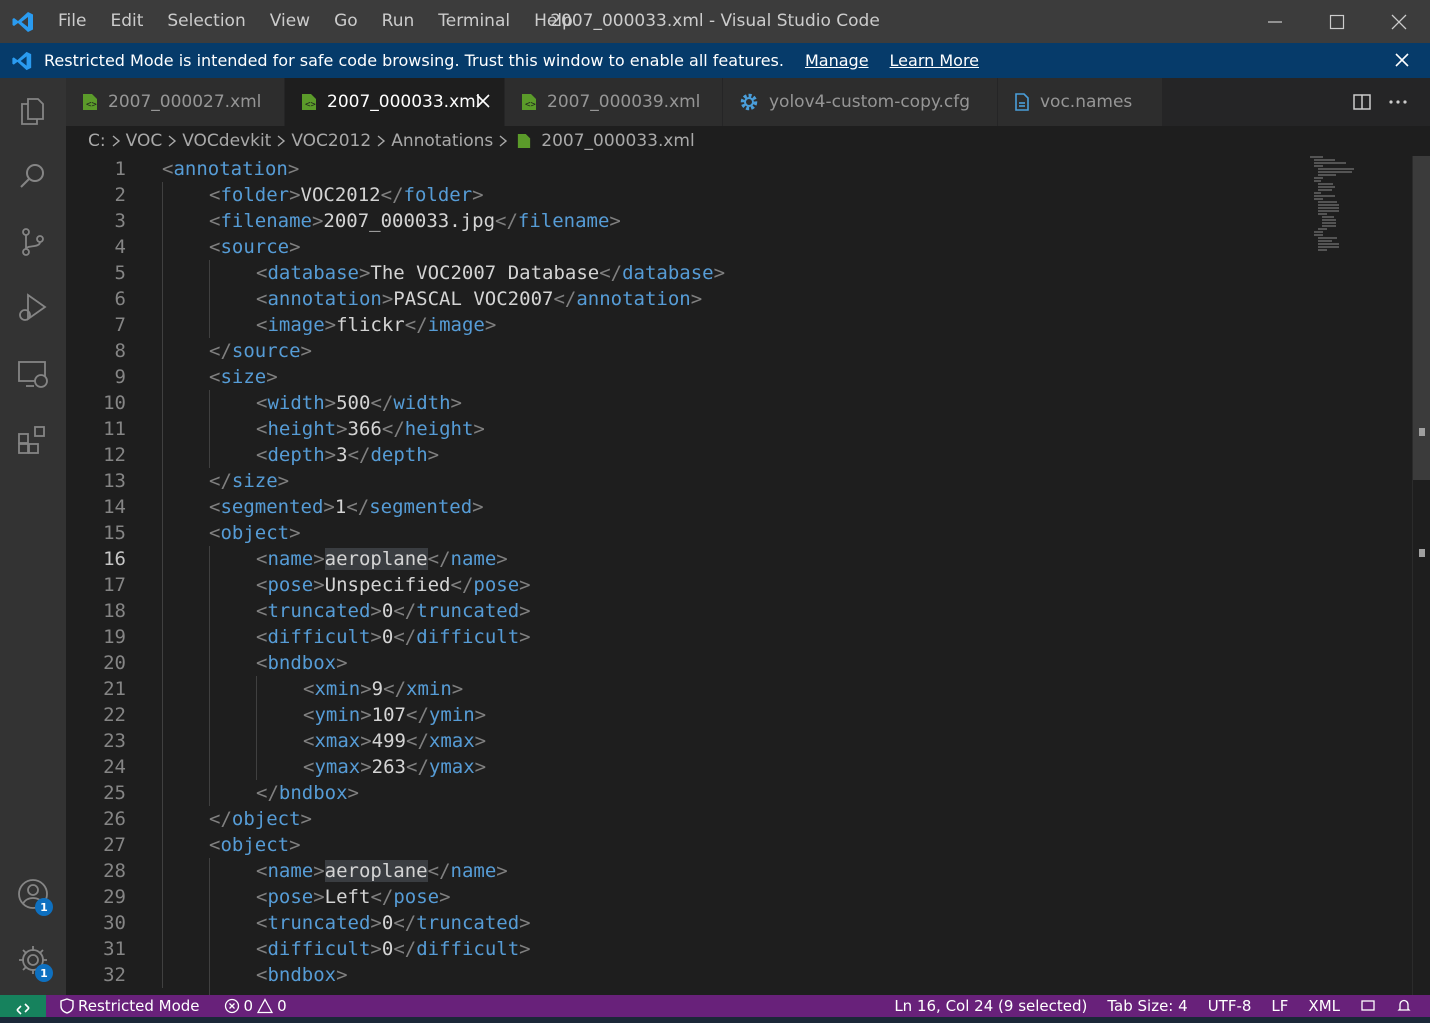  Describe the element at coordinates (120, 169) in the screenshot. I see `line-number: 1` at that location.